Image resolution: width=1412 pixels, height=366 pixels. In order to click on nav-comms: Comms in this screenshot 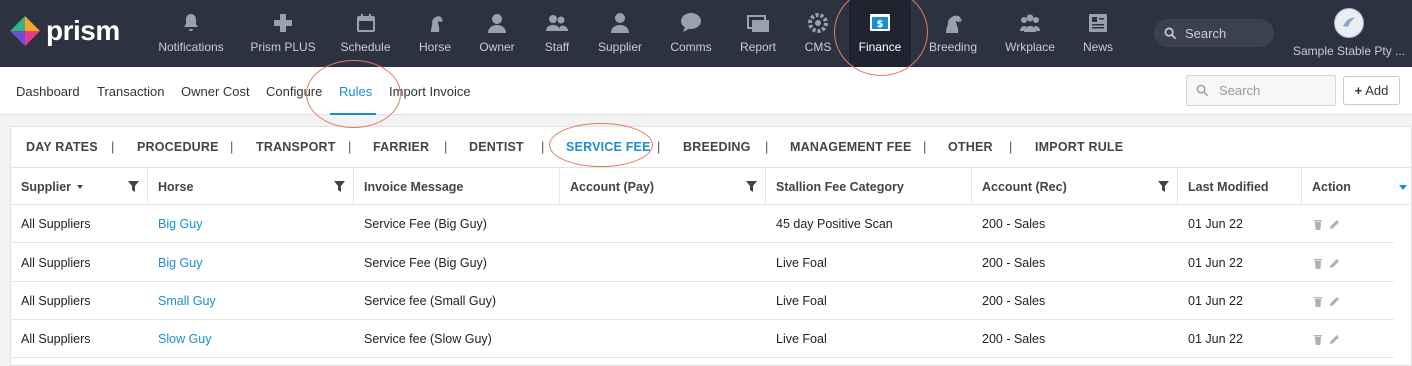, I will do `click(691, 33)`.